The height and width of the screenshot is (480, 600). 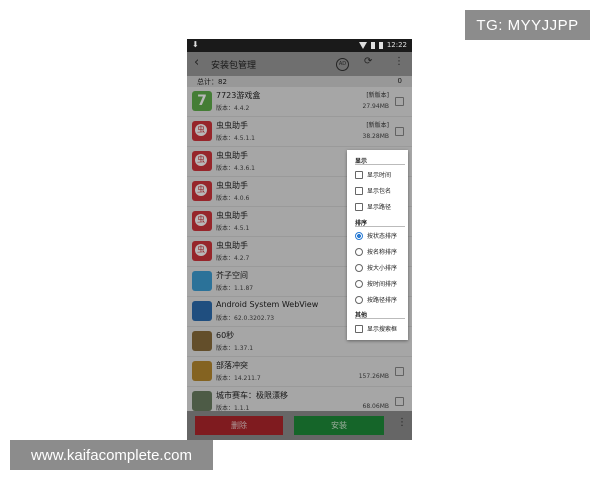 I want to click on list-item: 部落冲突 版本：14.211.7 157.26MB, so click(x=299, y=372).